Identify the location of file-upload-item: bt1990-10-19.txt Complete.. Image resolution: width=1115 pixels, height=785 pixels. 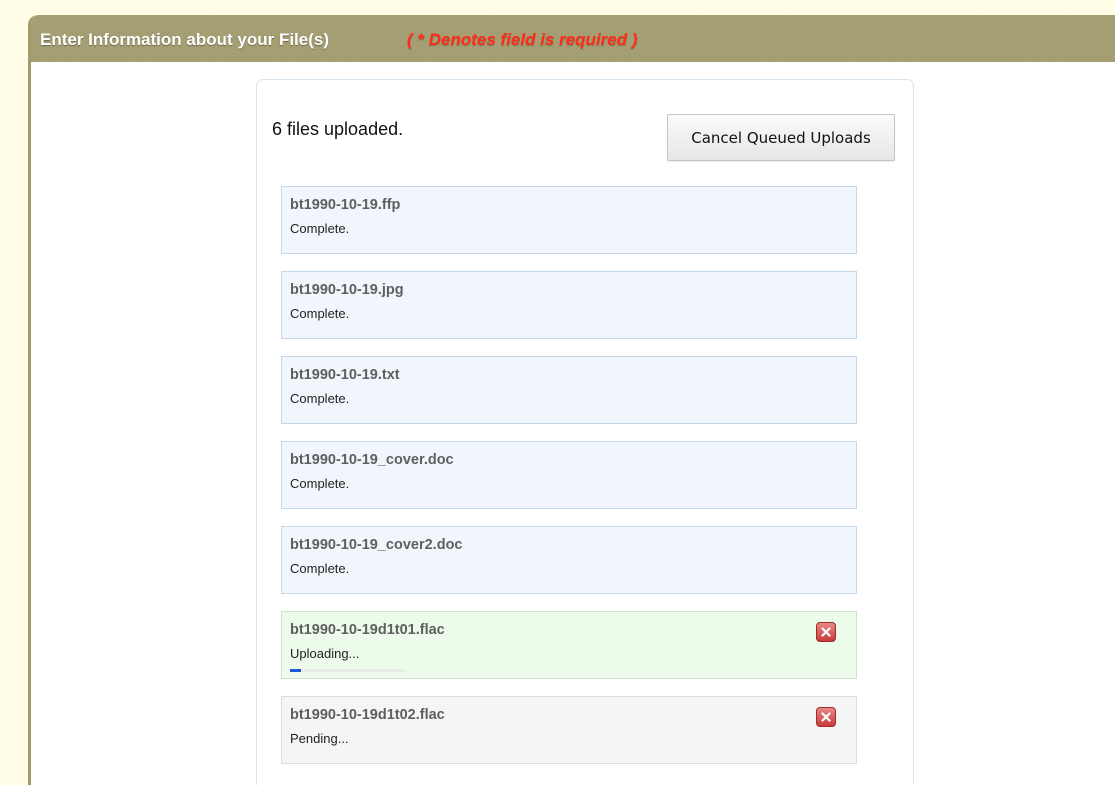
(569, 390).